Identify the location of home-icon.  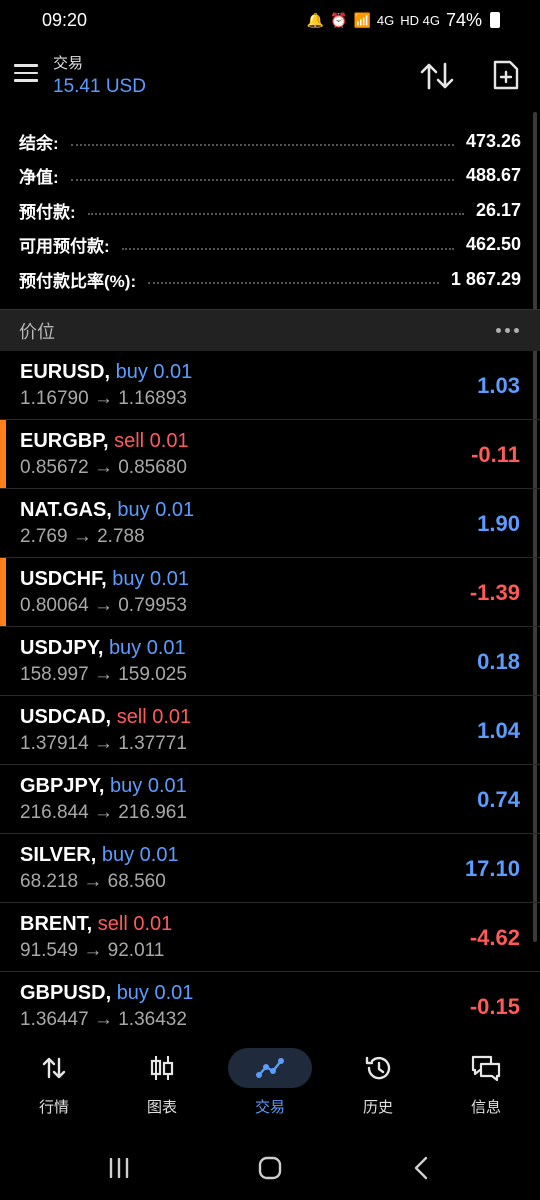
(270, 1168).